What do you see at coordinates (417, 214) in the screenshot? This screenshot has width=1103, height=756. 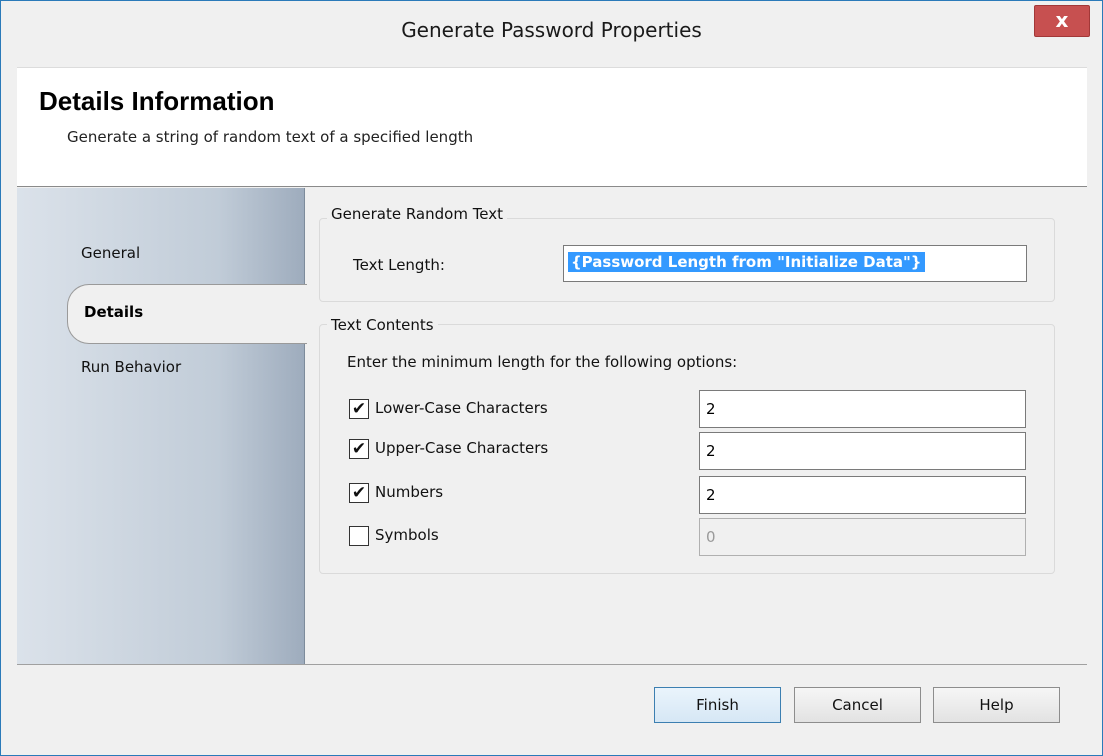 I see `random-text-group-label: Generate Random Text` at bounding box center [417, 214].